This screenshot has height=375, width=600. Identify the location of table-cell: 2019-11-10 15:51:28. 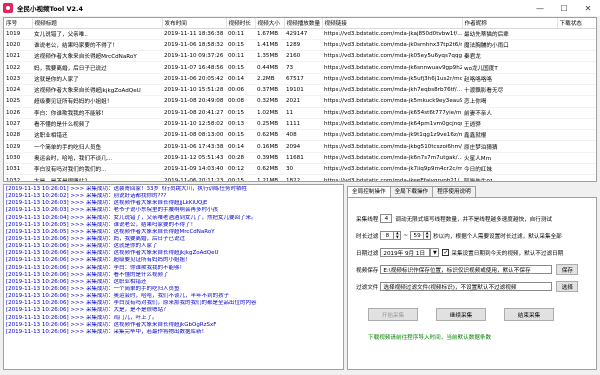
(194, 90).